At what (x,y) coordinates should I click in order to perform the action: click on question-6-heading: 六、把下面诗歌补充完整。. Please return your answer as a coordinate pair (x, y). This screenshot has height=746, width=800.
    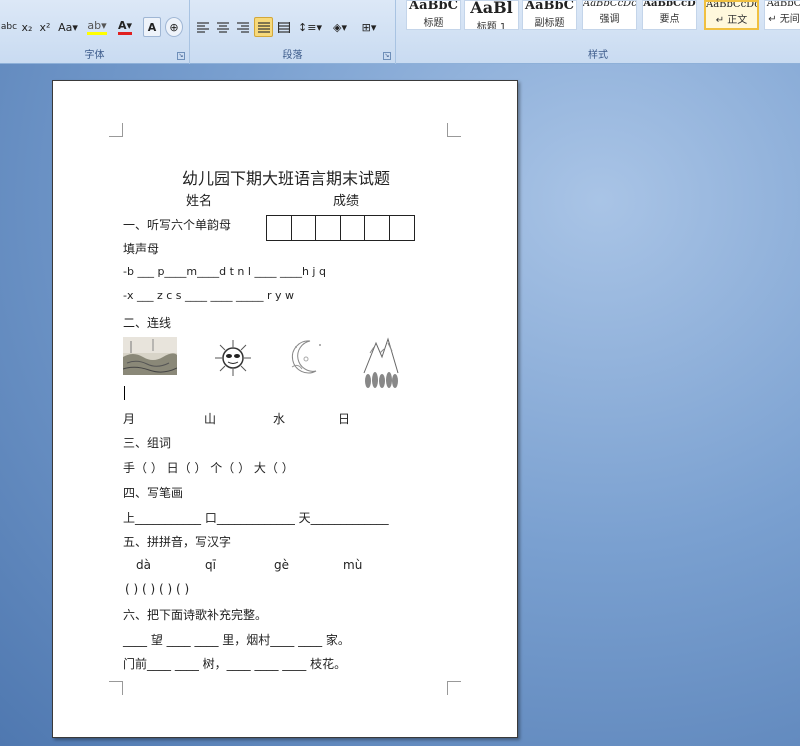
    Looking at the image, I should click on (195, 615).